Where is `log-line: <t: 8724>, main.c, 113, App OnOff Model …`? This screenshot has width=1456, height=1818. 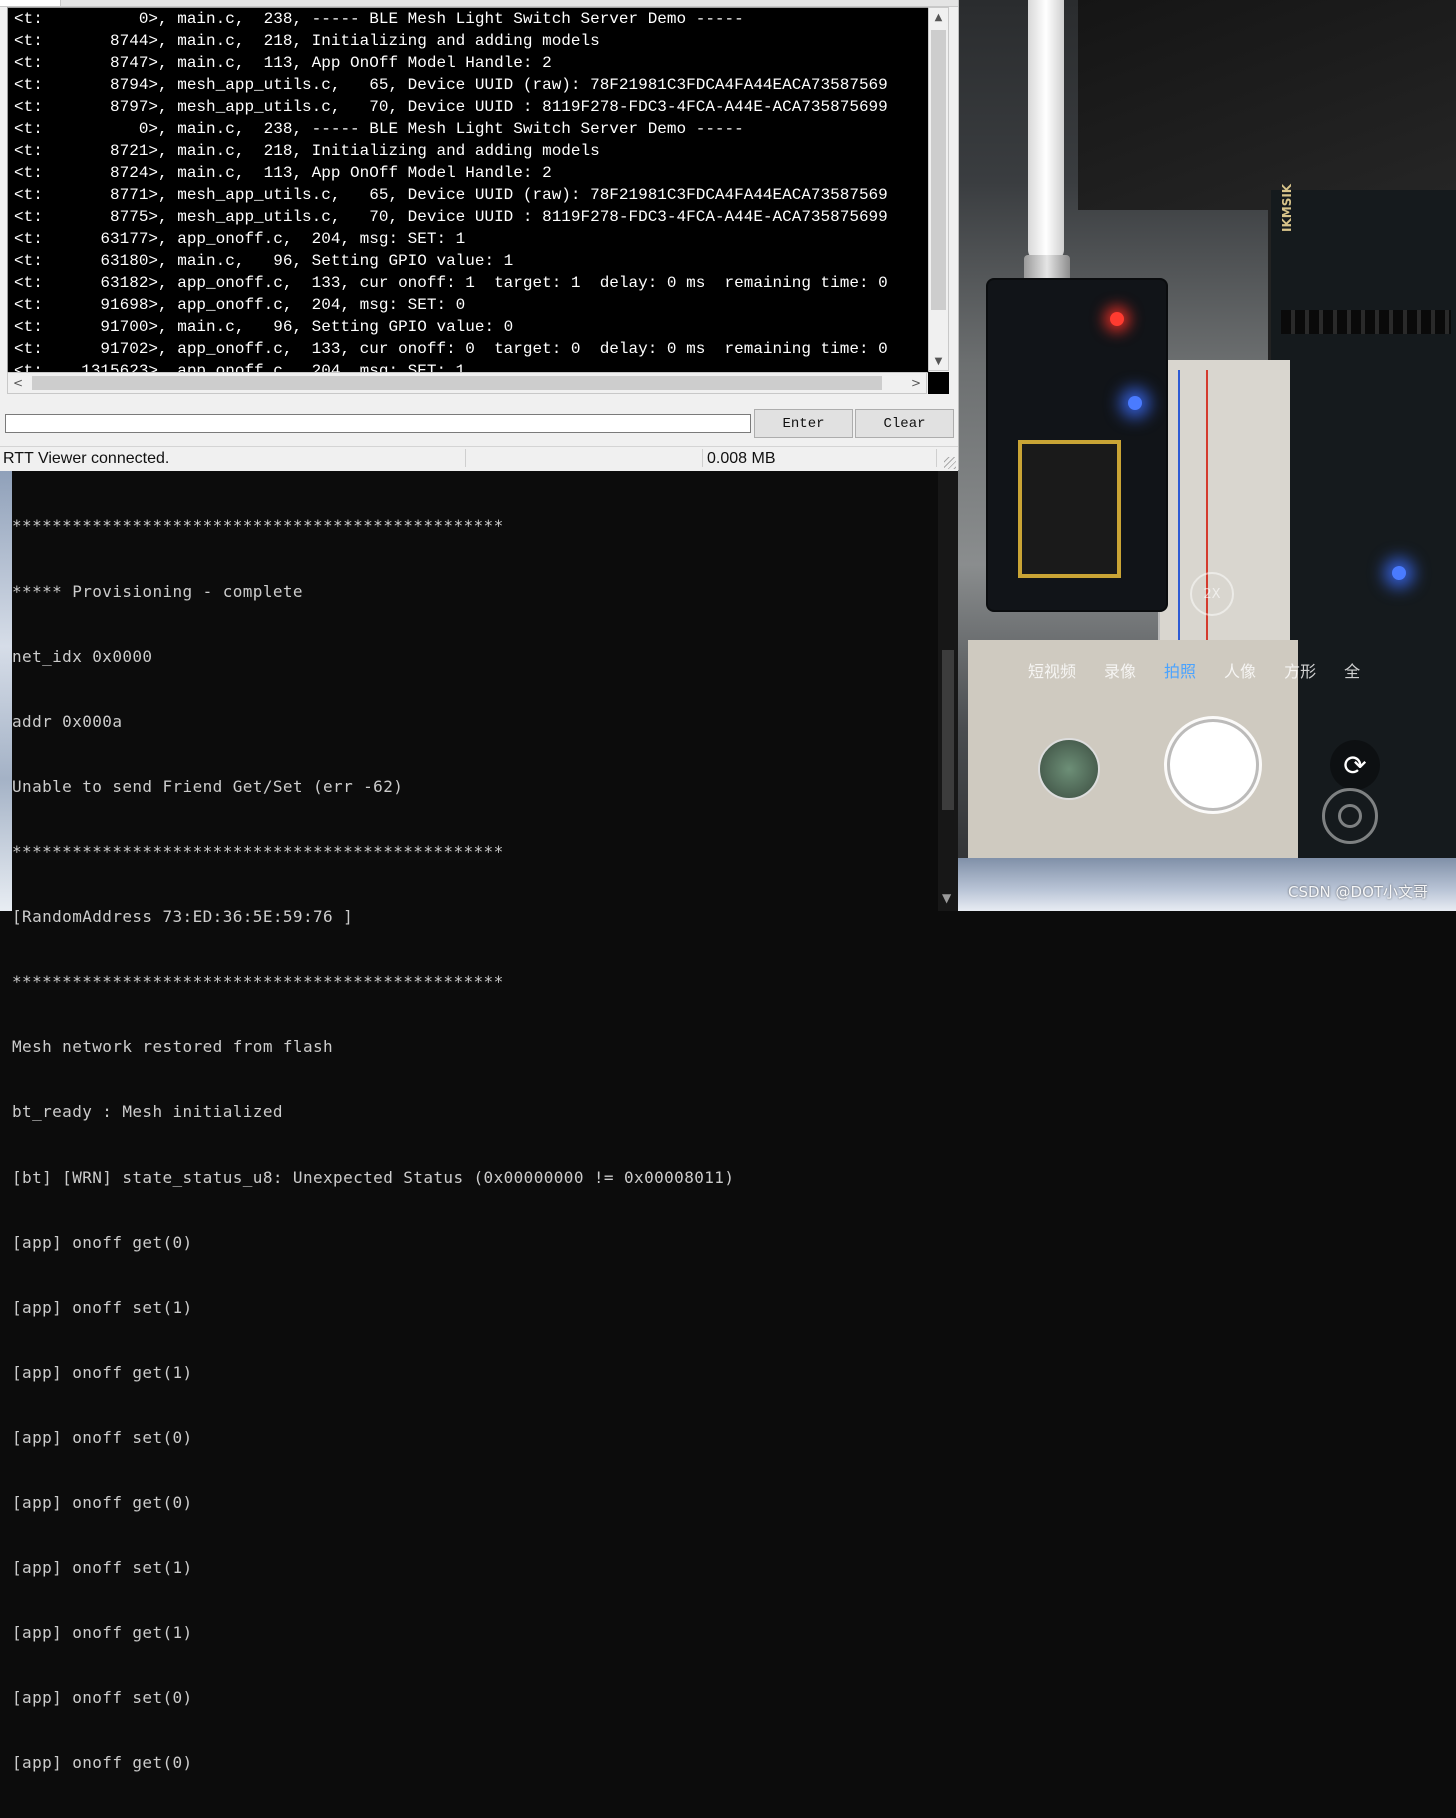
log-line: <t: 8724>, main.c, 113, App OnOff Model … is located at coordinates (283, 173).